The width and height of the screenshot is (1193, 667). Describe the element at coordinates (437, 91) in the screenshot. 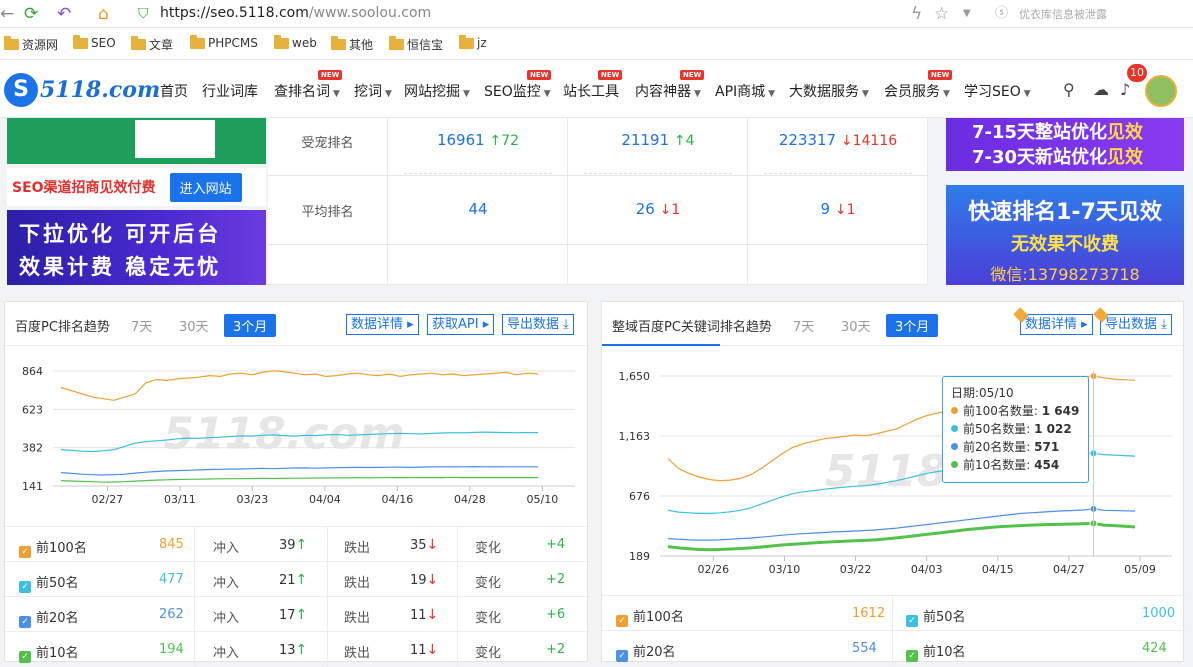

I see `nav-item-site-dig: 网站挖掘 ▼` at that location.